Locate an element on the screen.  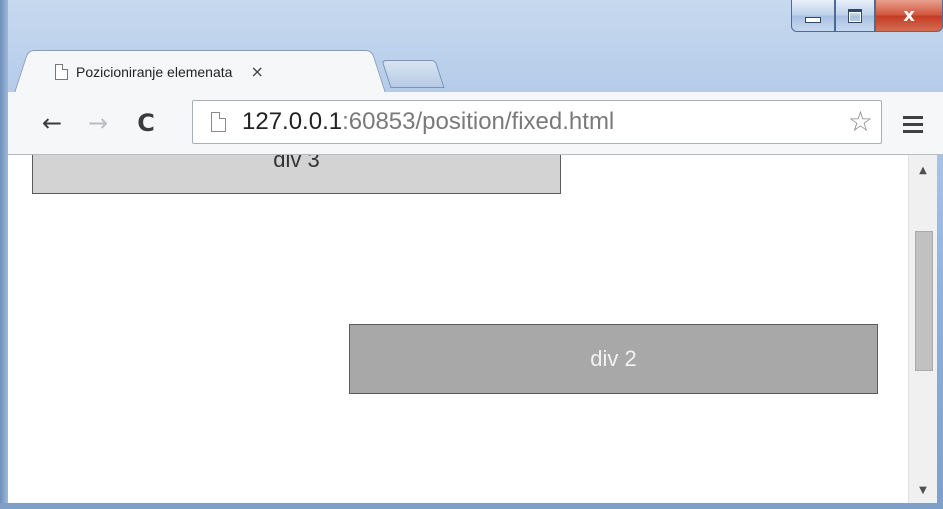
star-icon: ☆ is located at coordinates (860, 121).